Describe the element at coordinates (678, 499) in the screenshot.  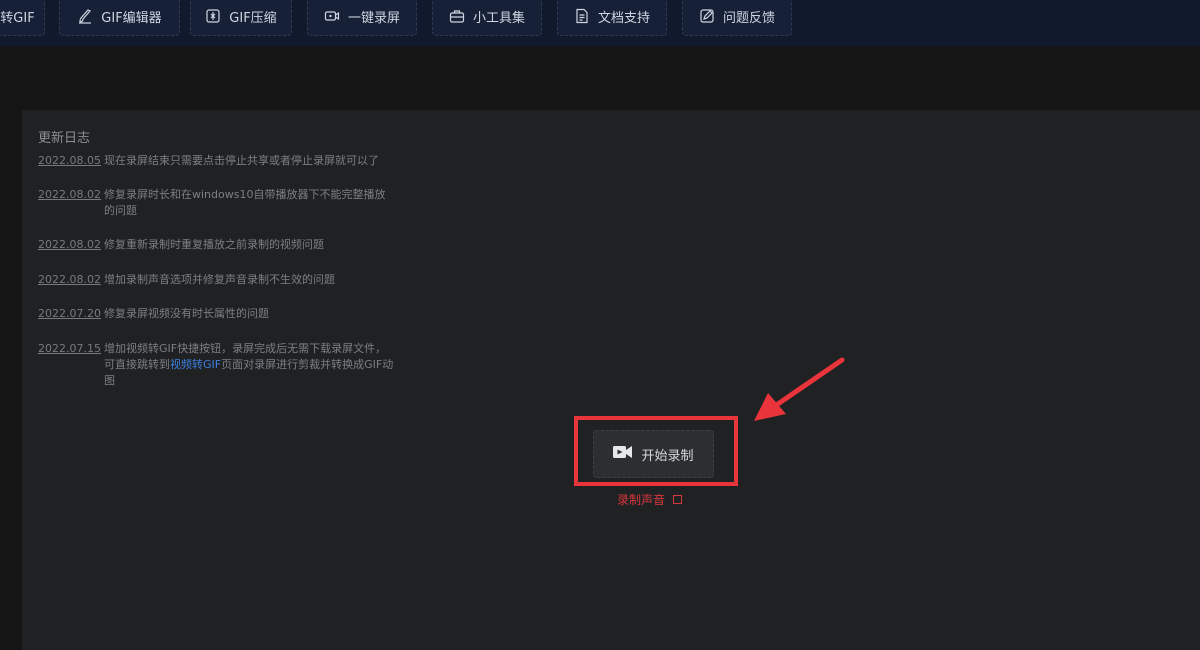
I see `record-audio-checkbox` at that location.